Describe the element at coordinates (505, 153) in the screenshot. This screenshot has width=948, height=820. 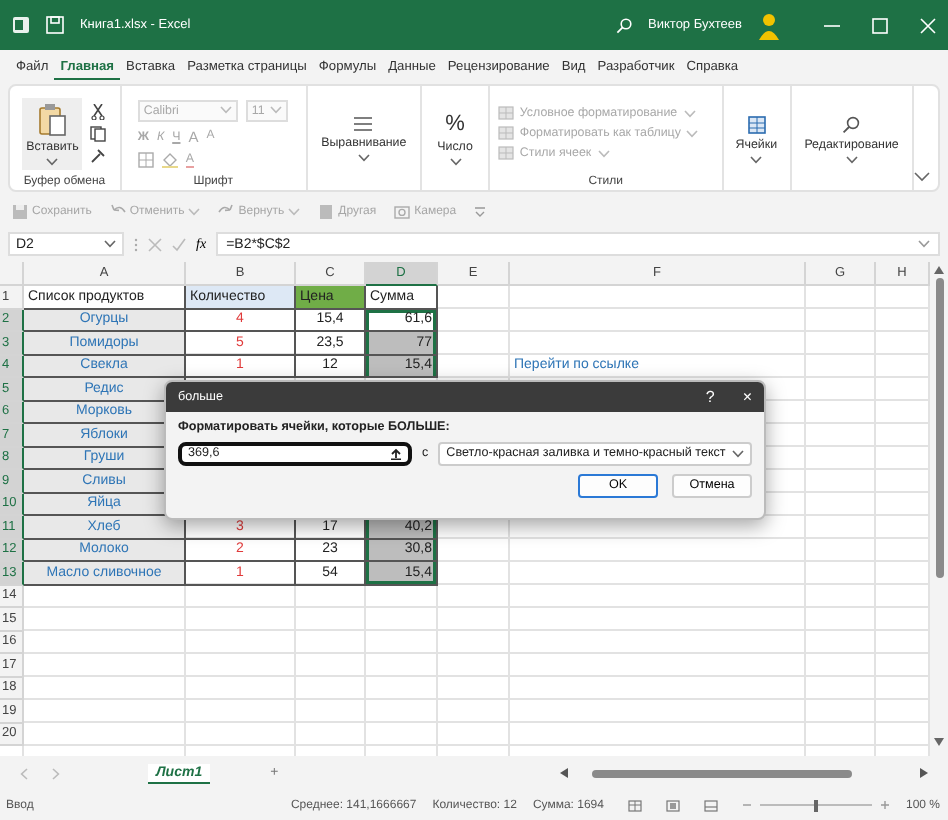
I see `cell-styles-icon` at that location.